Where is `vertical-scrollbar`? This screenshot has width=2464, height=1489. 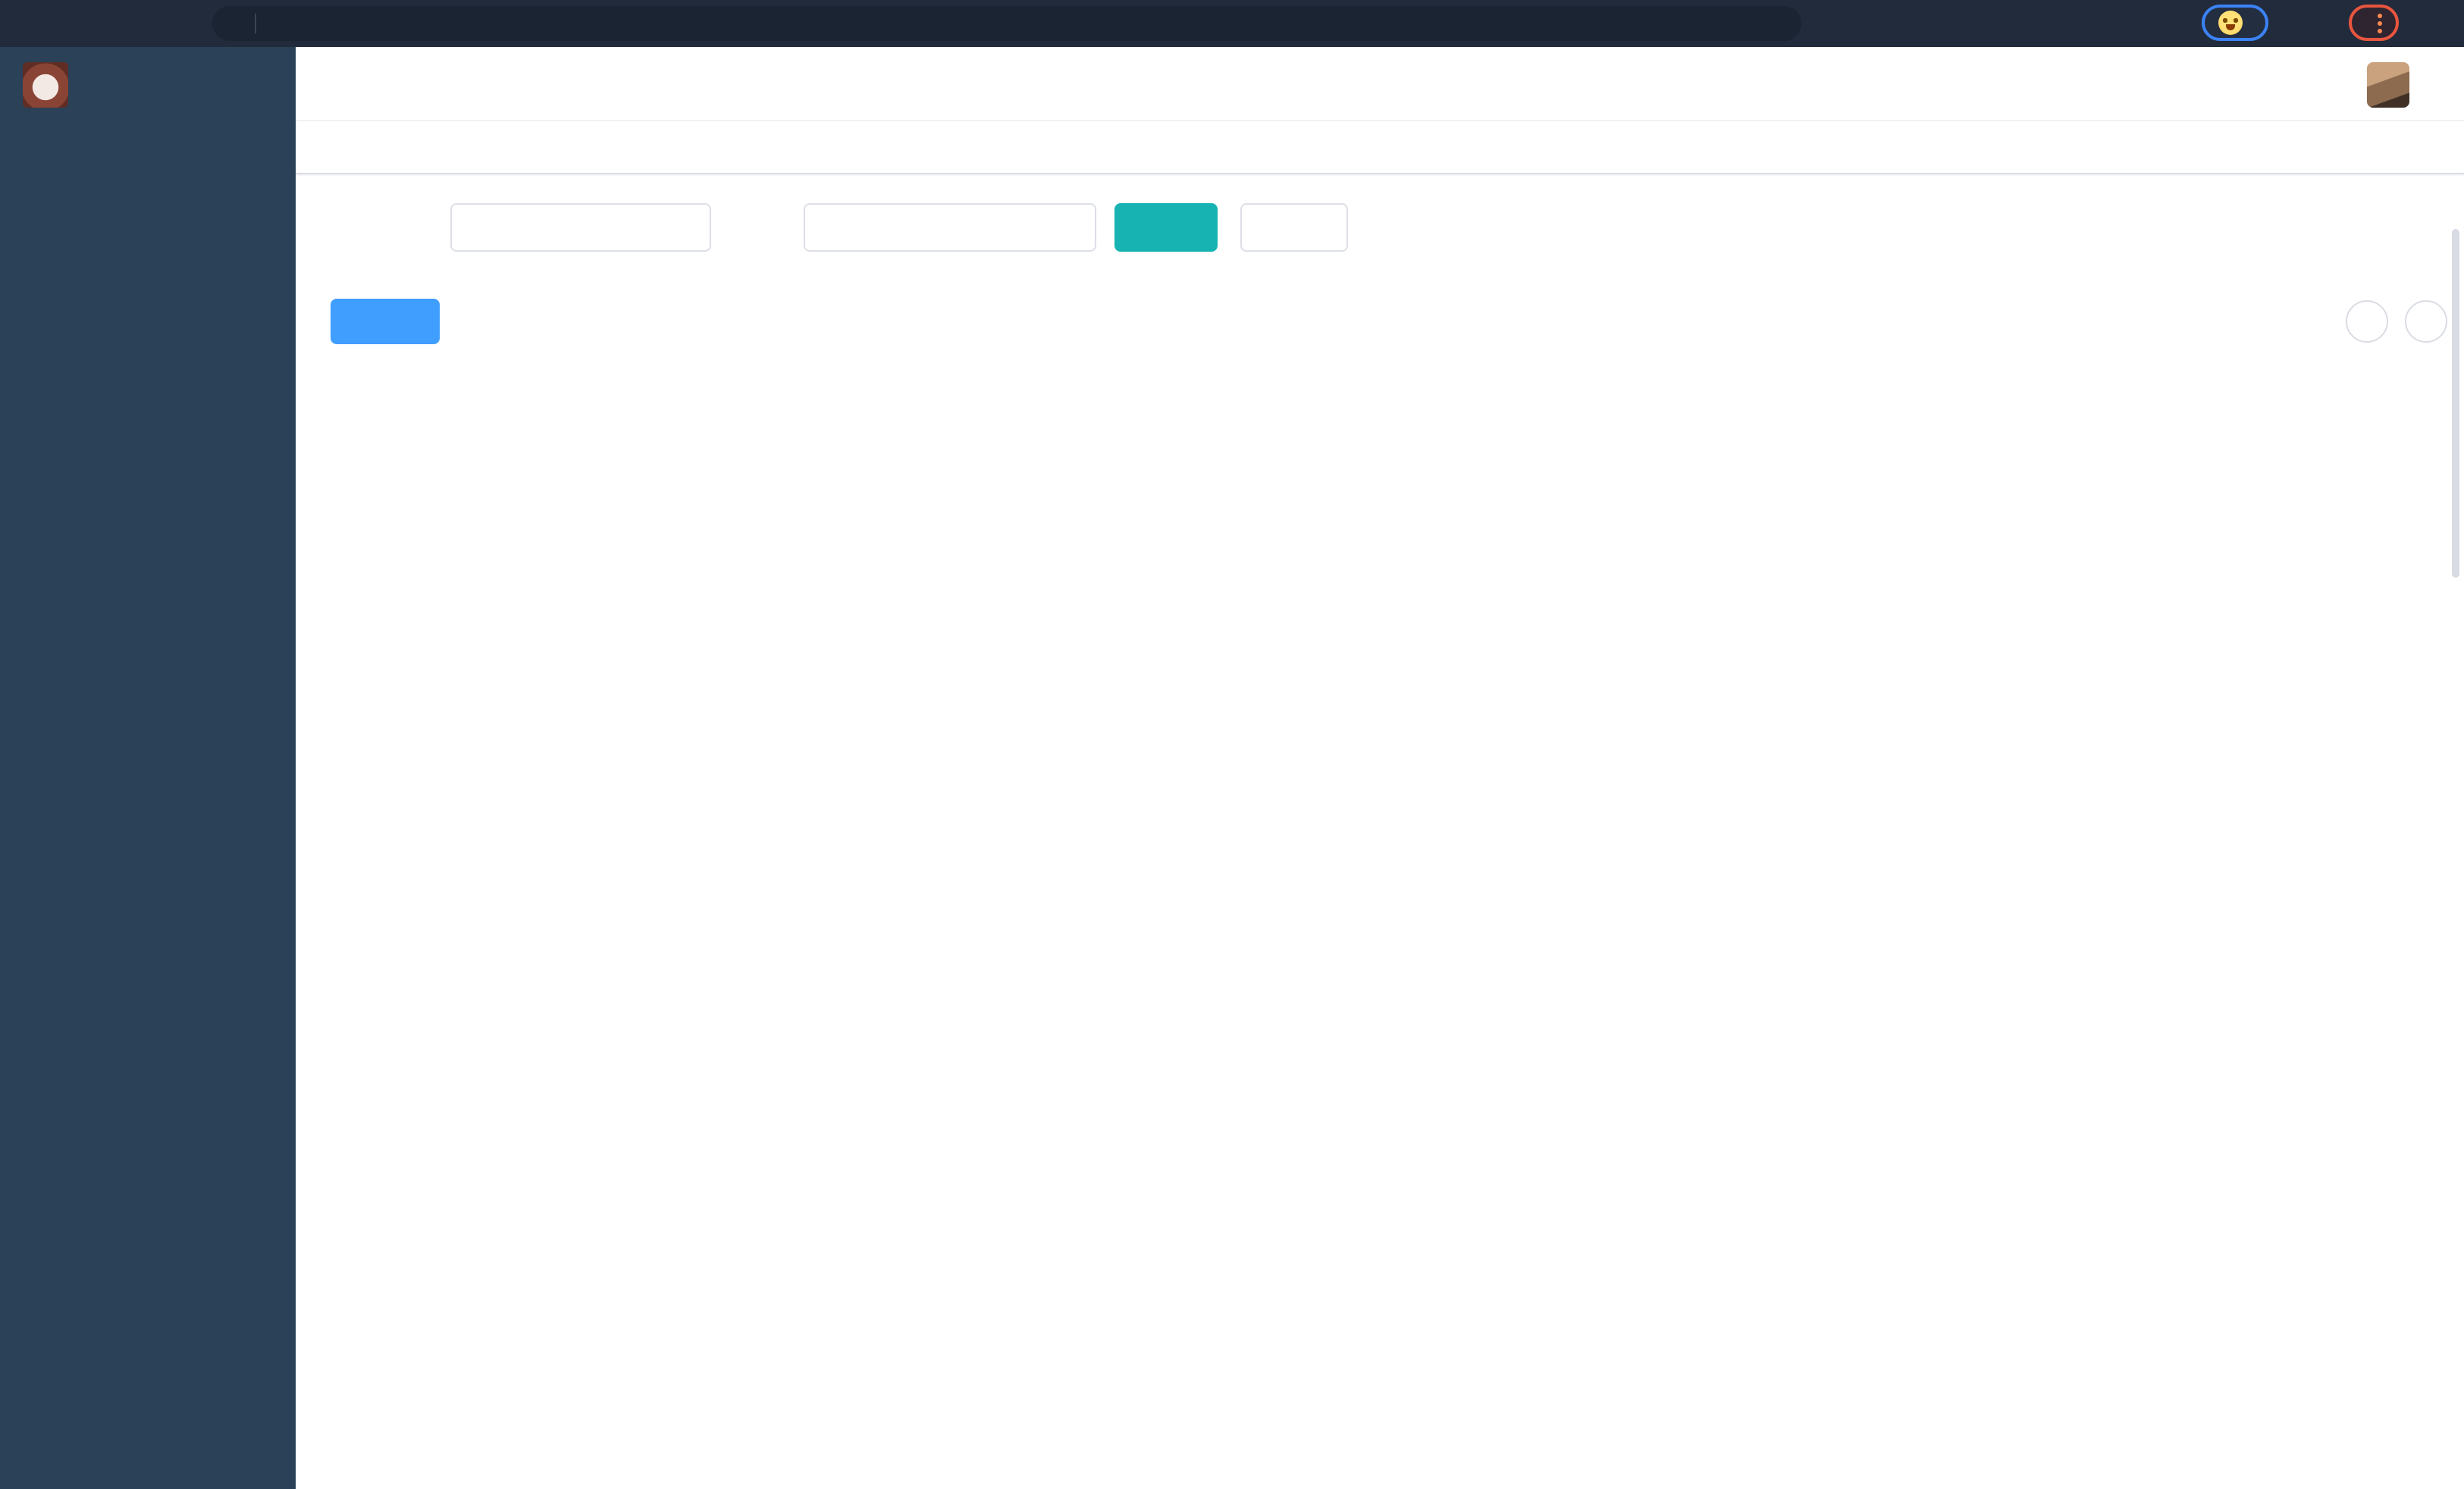 vertical-scrollbar is located at coordinates (2455, 404).